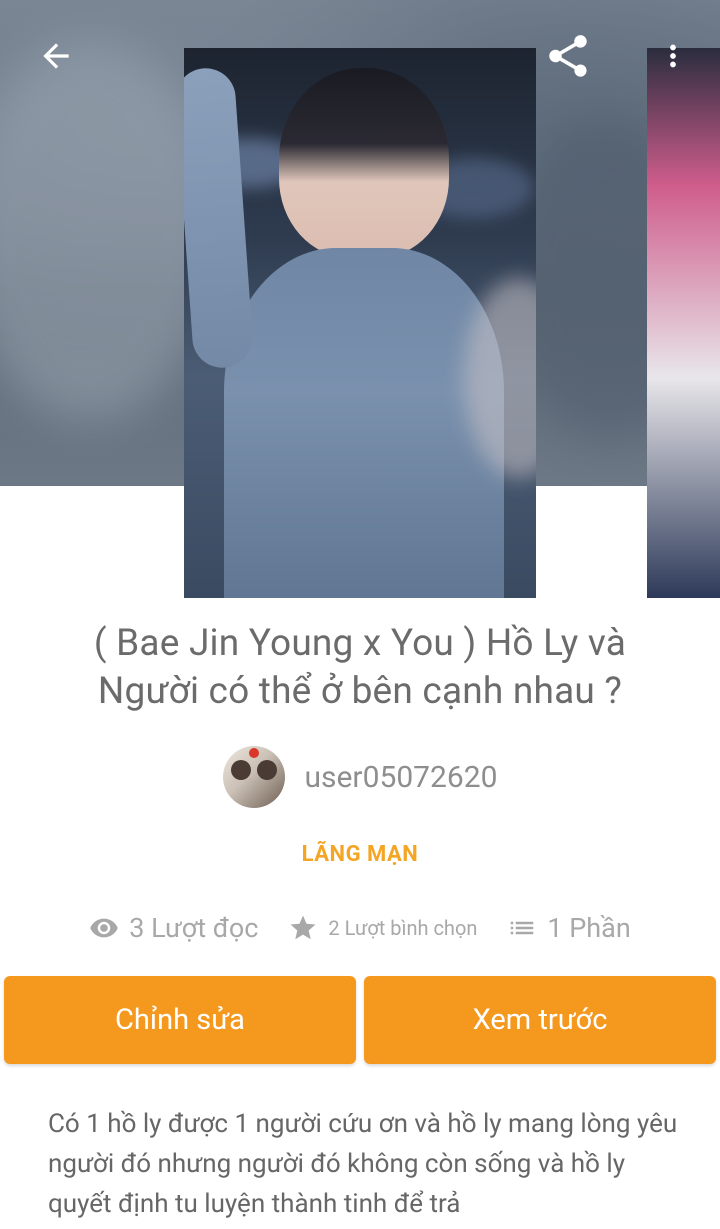  I want to click on reads-stat: 3 Lượt đọc, so click(173, 928).